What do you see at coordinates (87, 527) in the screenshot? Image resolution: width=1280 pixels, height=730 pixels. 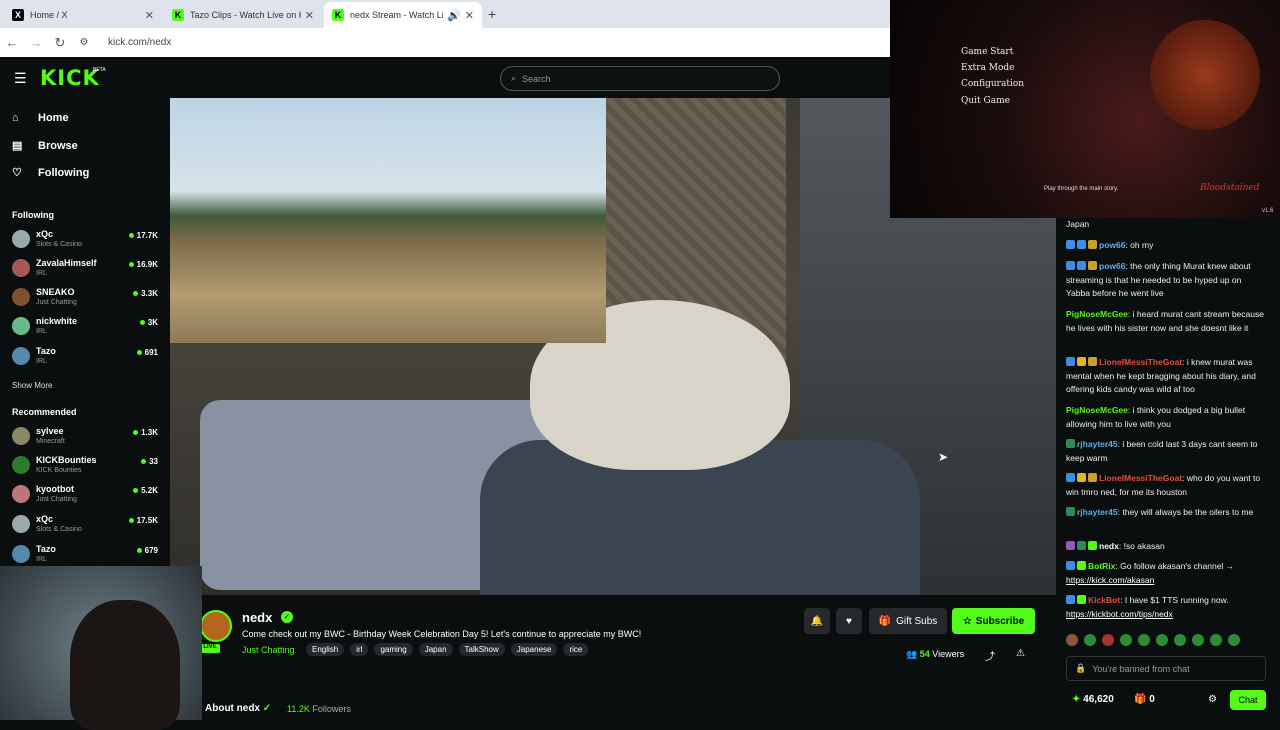 I see `recommended-channel: xQc Slots & Casino 17.5K` at bounding box center [87, 527].